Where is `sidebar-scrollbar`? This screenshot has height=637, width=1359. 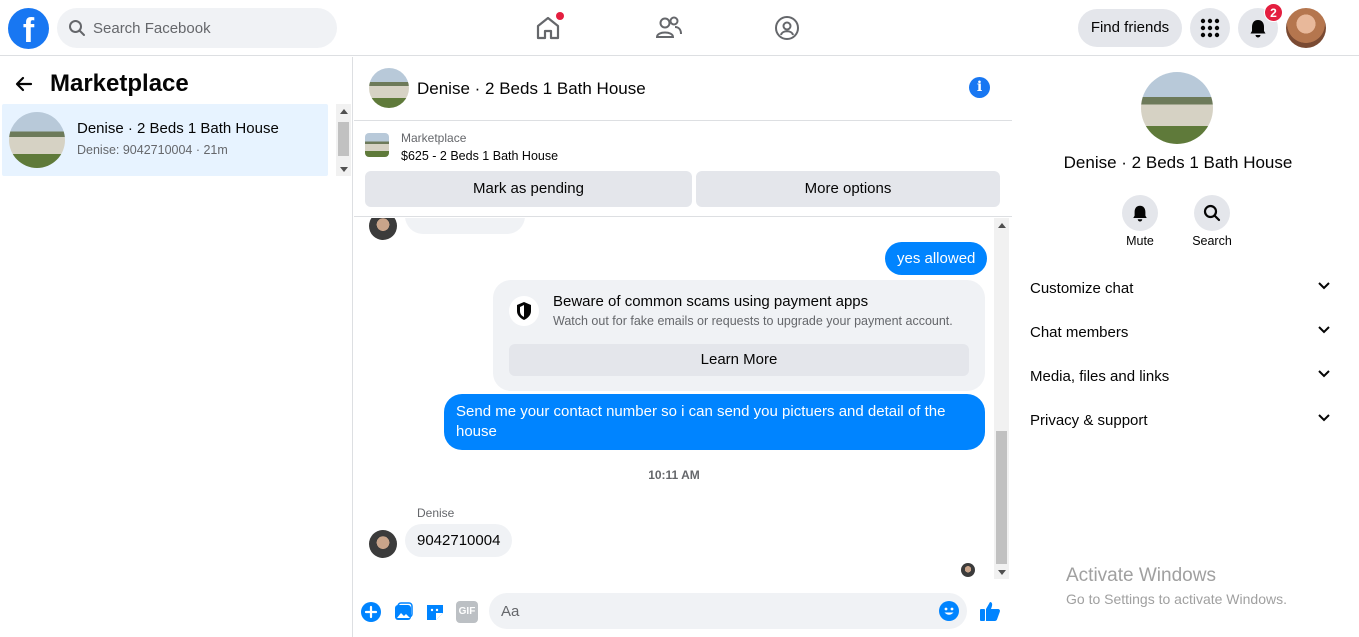
sidebar-scrollbar is located at coordinates (343, 140).